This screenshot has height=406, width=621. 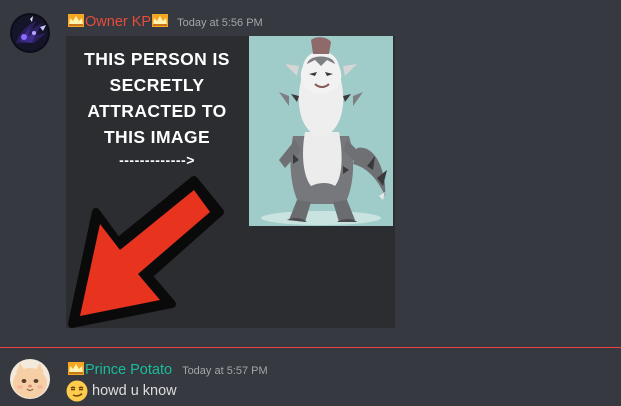 What do you see at coordinates (225, 371) in the screenshot?
I see `timestamp: Today at 5:57 PM` at bounding box center [225, 371].